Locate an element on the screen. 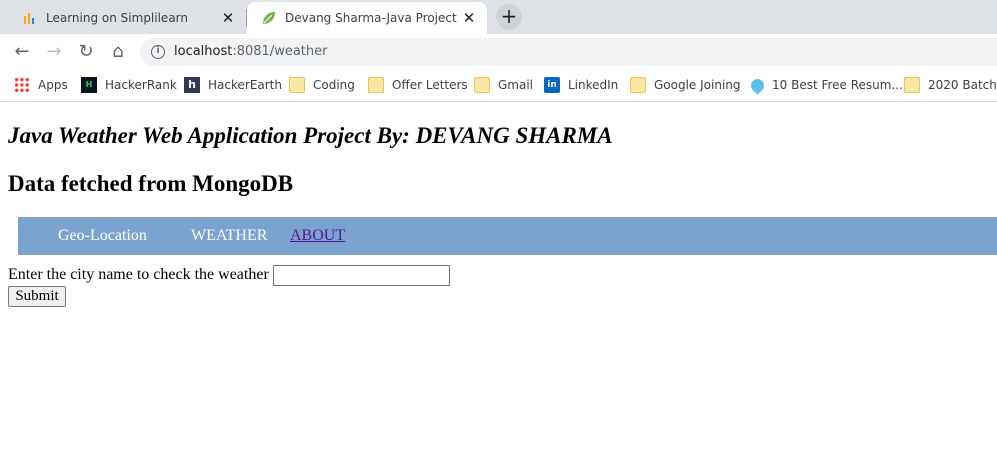 Image resolution: width=997 pixels, height=475 pixels. simplilearn-icon is located at coordinates (30, 18).